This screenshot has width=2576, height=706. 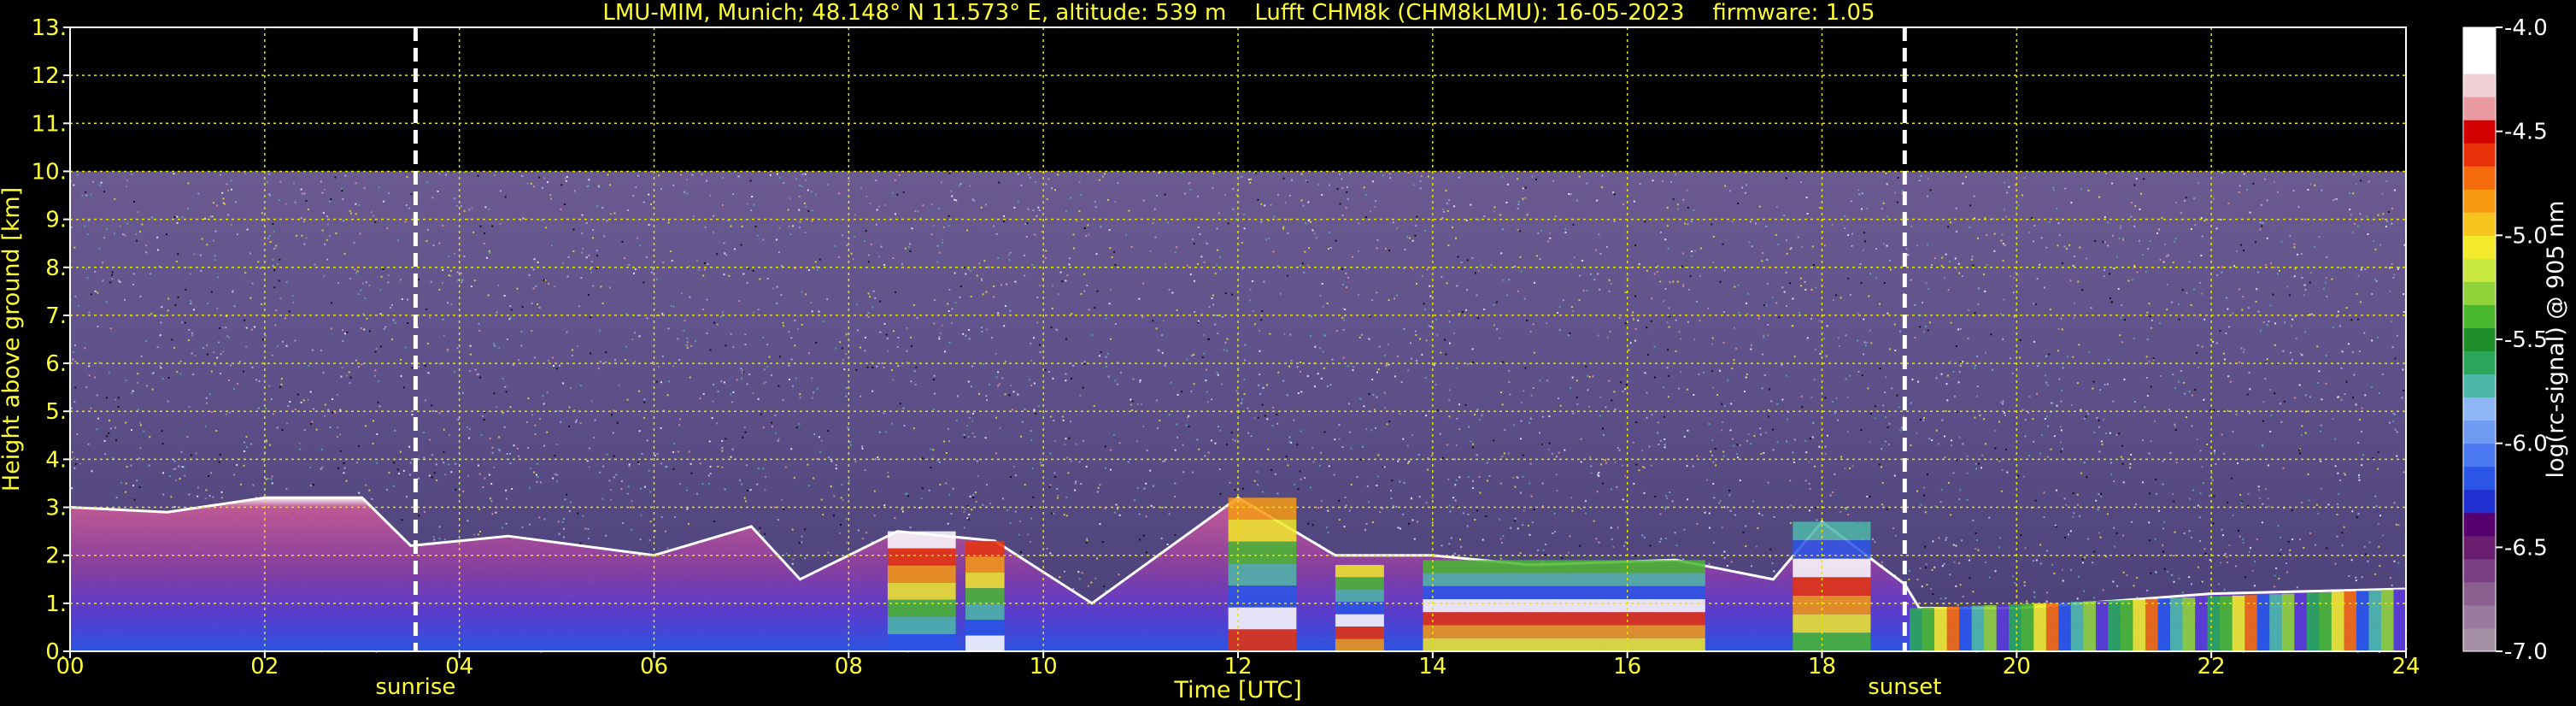 I want to click on sunrise-label: sunrise, so click(x=415, y=687).